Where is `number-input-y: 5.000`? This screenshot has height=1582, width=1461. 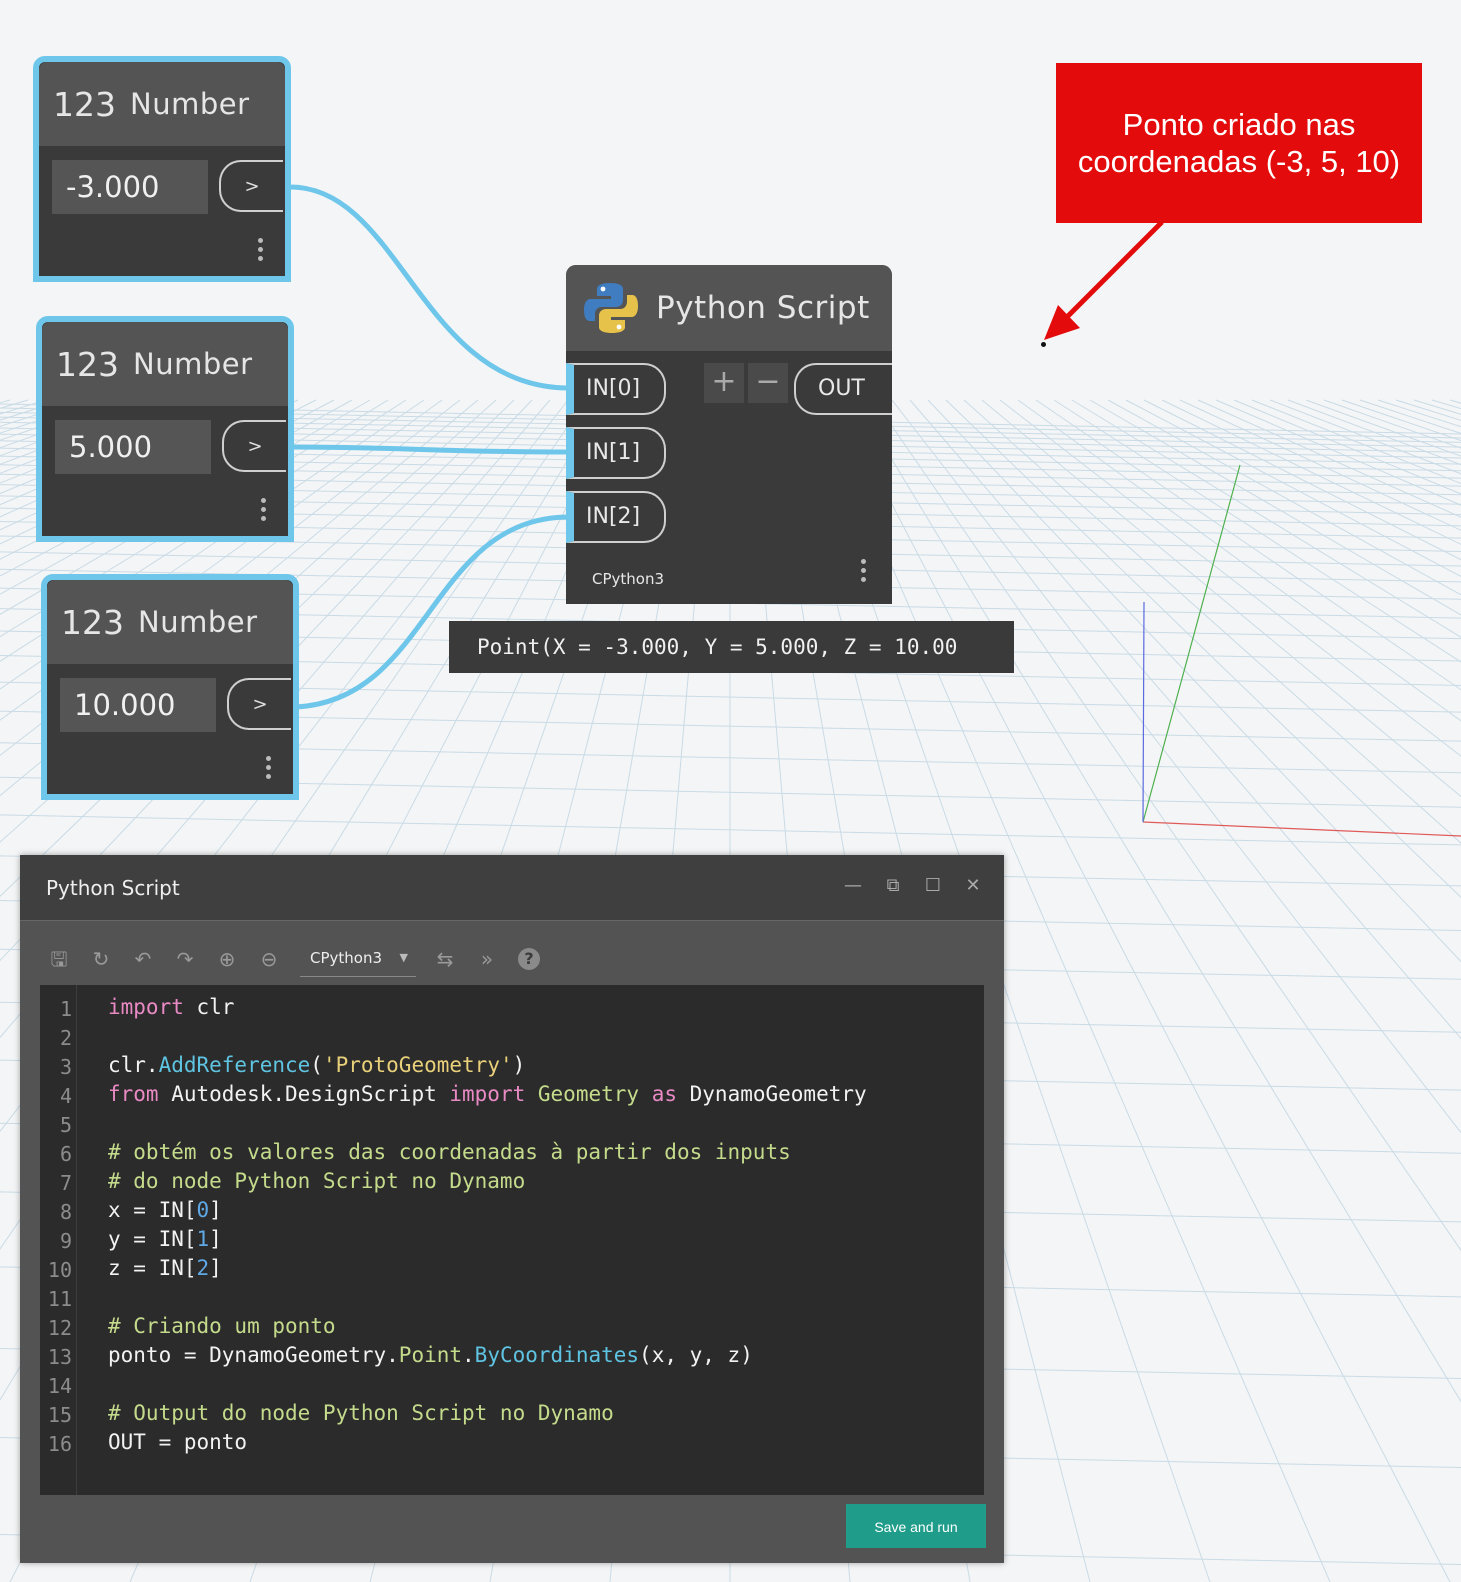
number-input-y: 5.000 is located at coordinates (133, 447).